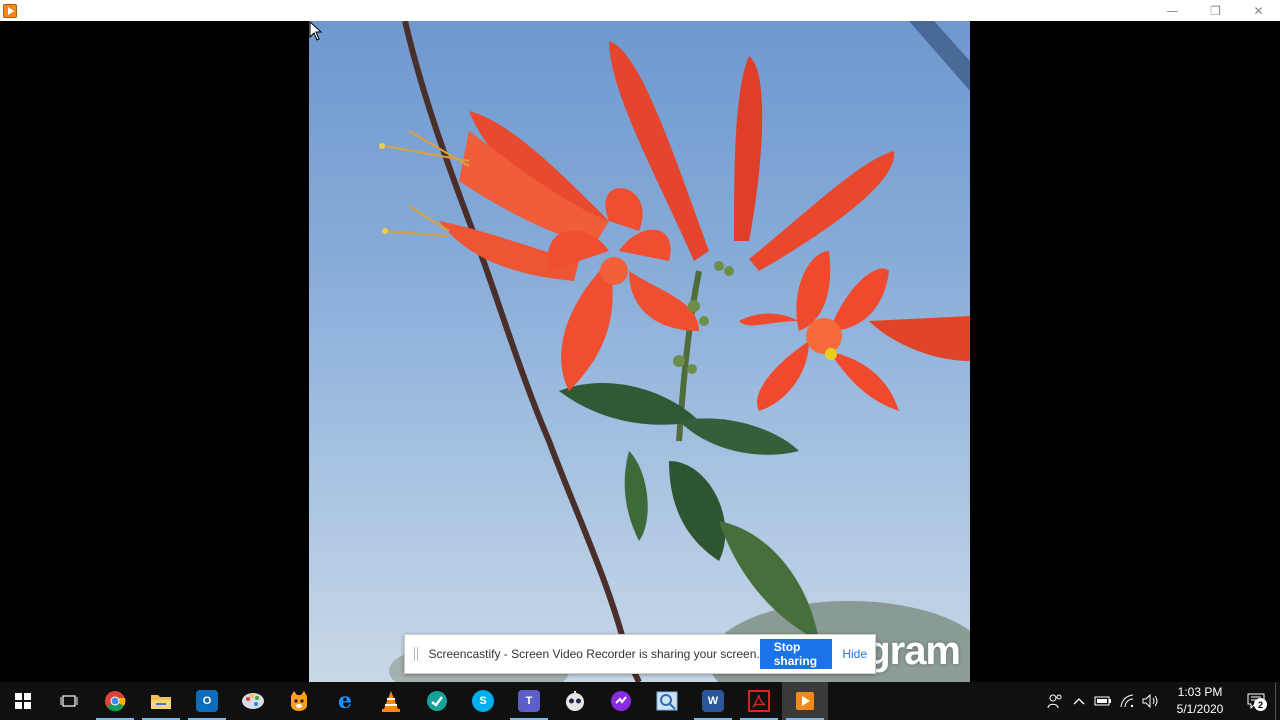 This screenshot has width=1280, height=720. I want to click on taskbar-purple-app, so click(621, 701).